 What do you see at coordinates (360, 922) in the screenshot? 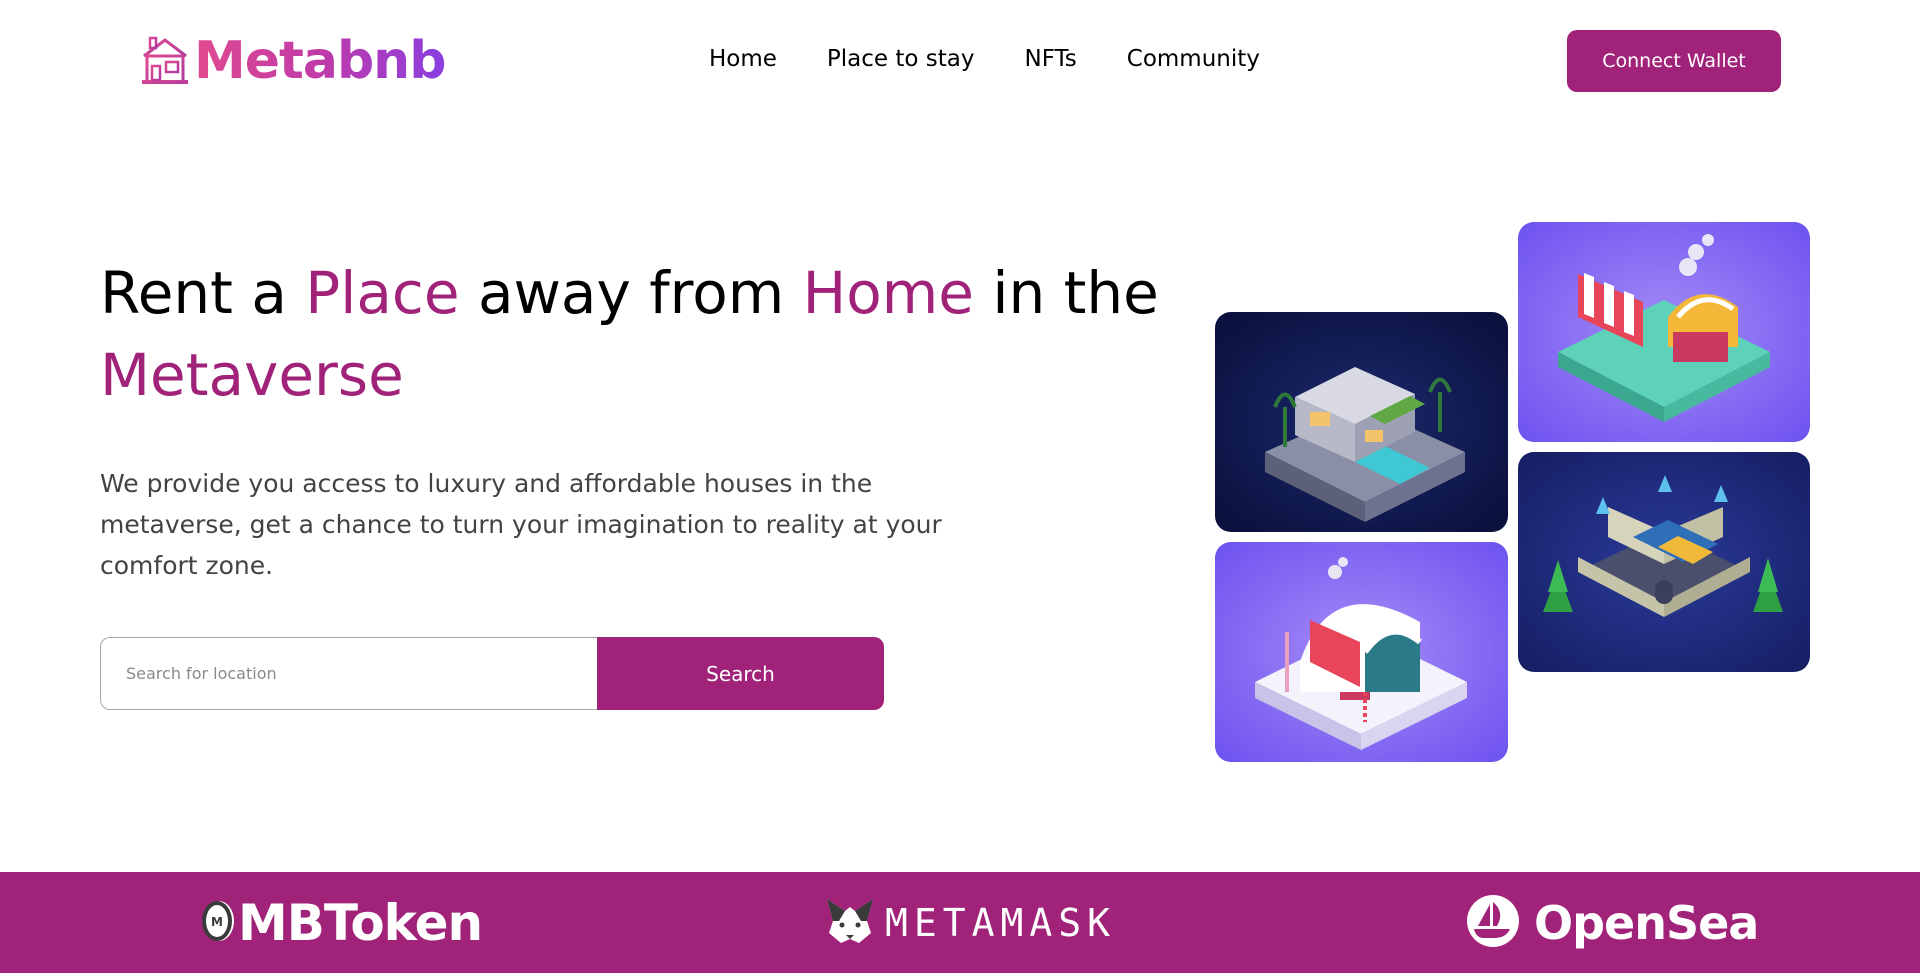
I see `partner-mbtoken-label: MBToken` at bounding box center [360, 922].